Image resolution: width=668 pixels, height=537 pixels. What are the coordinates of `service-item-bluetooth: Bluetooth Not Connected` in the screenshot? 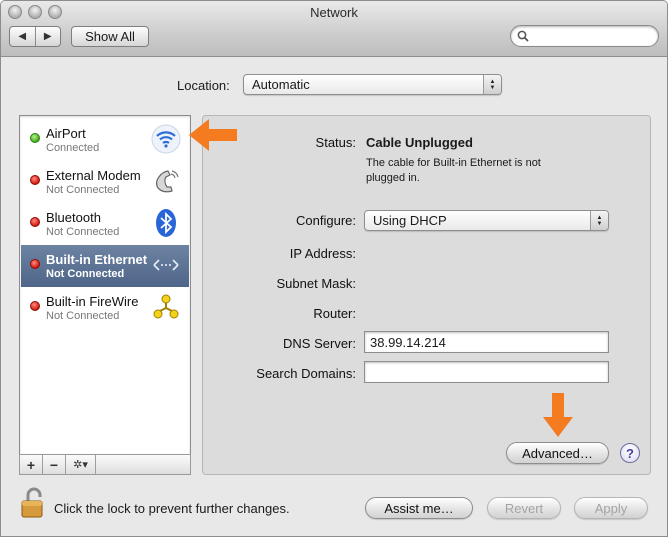 It's located at (105, 224).